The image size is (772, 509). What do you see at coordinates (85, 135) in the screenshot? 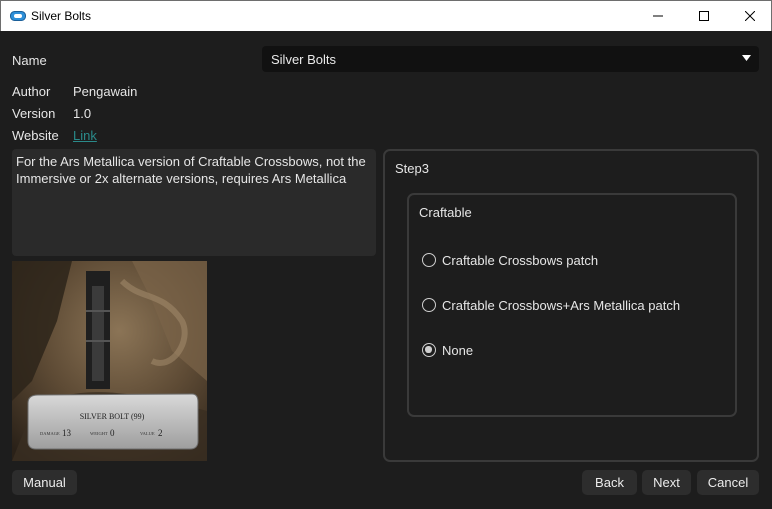
I see `website-link: Link` at bounding box center [85, 135].